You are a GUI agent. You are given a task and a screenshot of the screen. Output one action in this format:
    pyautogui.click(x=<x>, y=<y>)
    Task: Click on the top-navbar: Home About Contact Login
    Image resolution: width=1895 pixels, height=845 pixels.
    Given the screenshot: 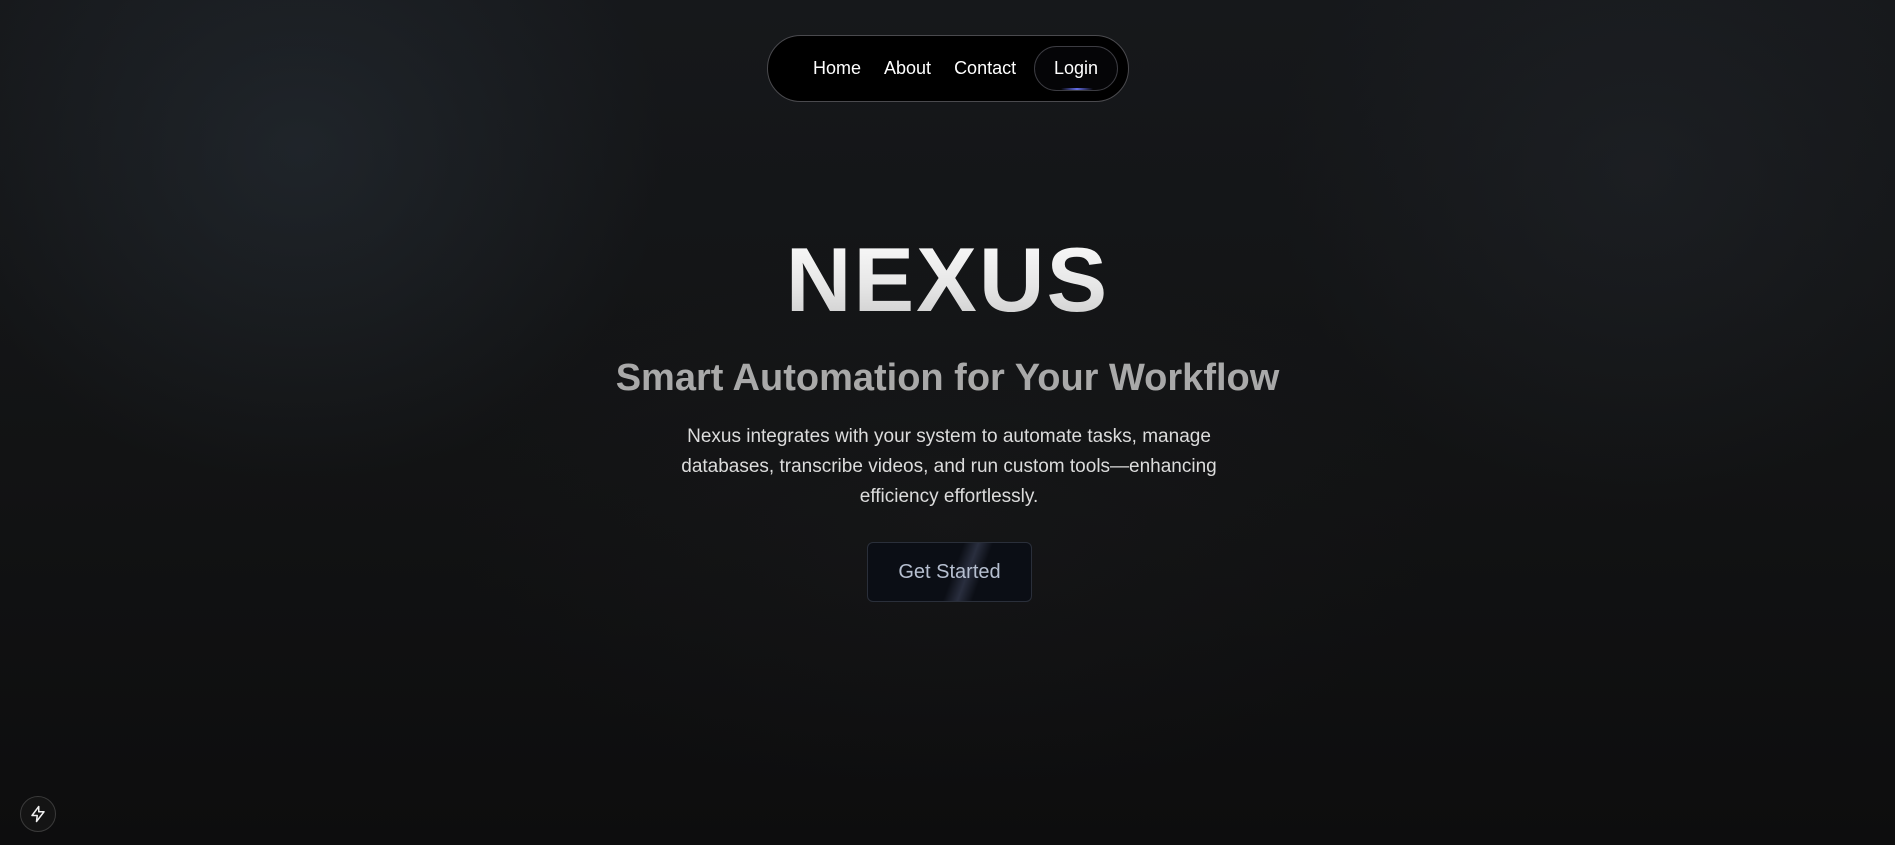 What is the action you would take?
    pyautogui.click(x=948, y=68)
    